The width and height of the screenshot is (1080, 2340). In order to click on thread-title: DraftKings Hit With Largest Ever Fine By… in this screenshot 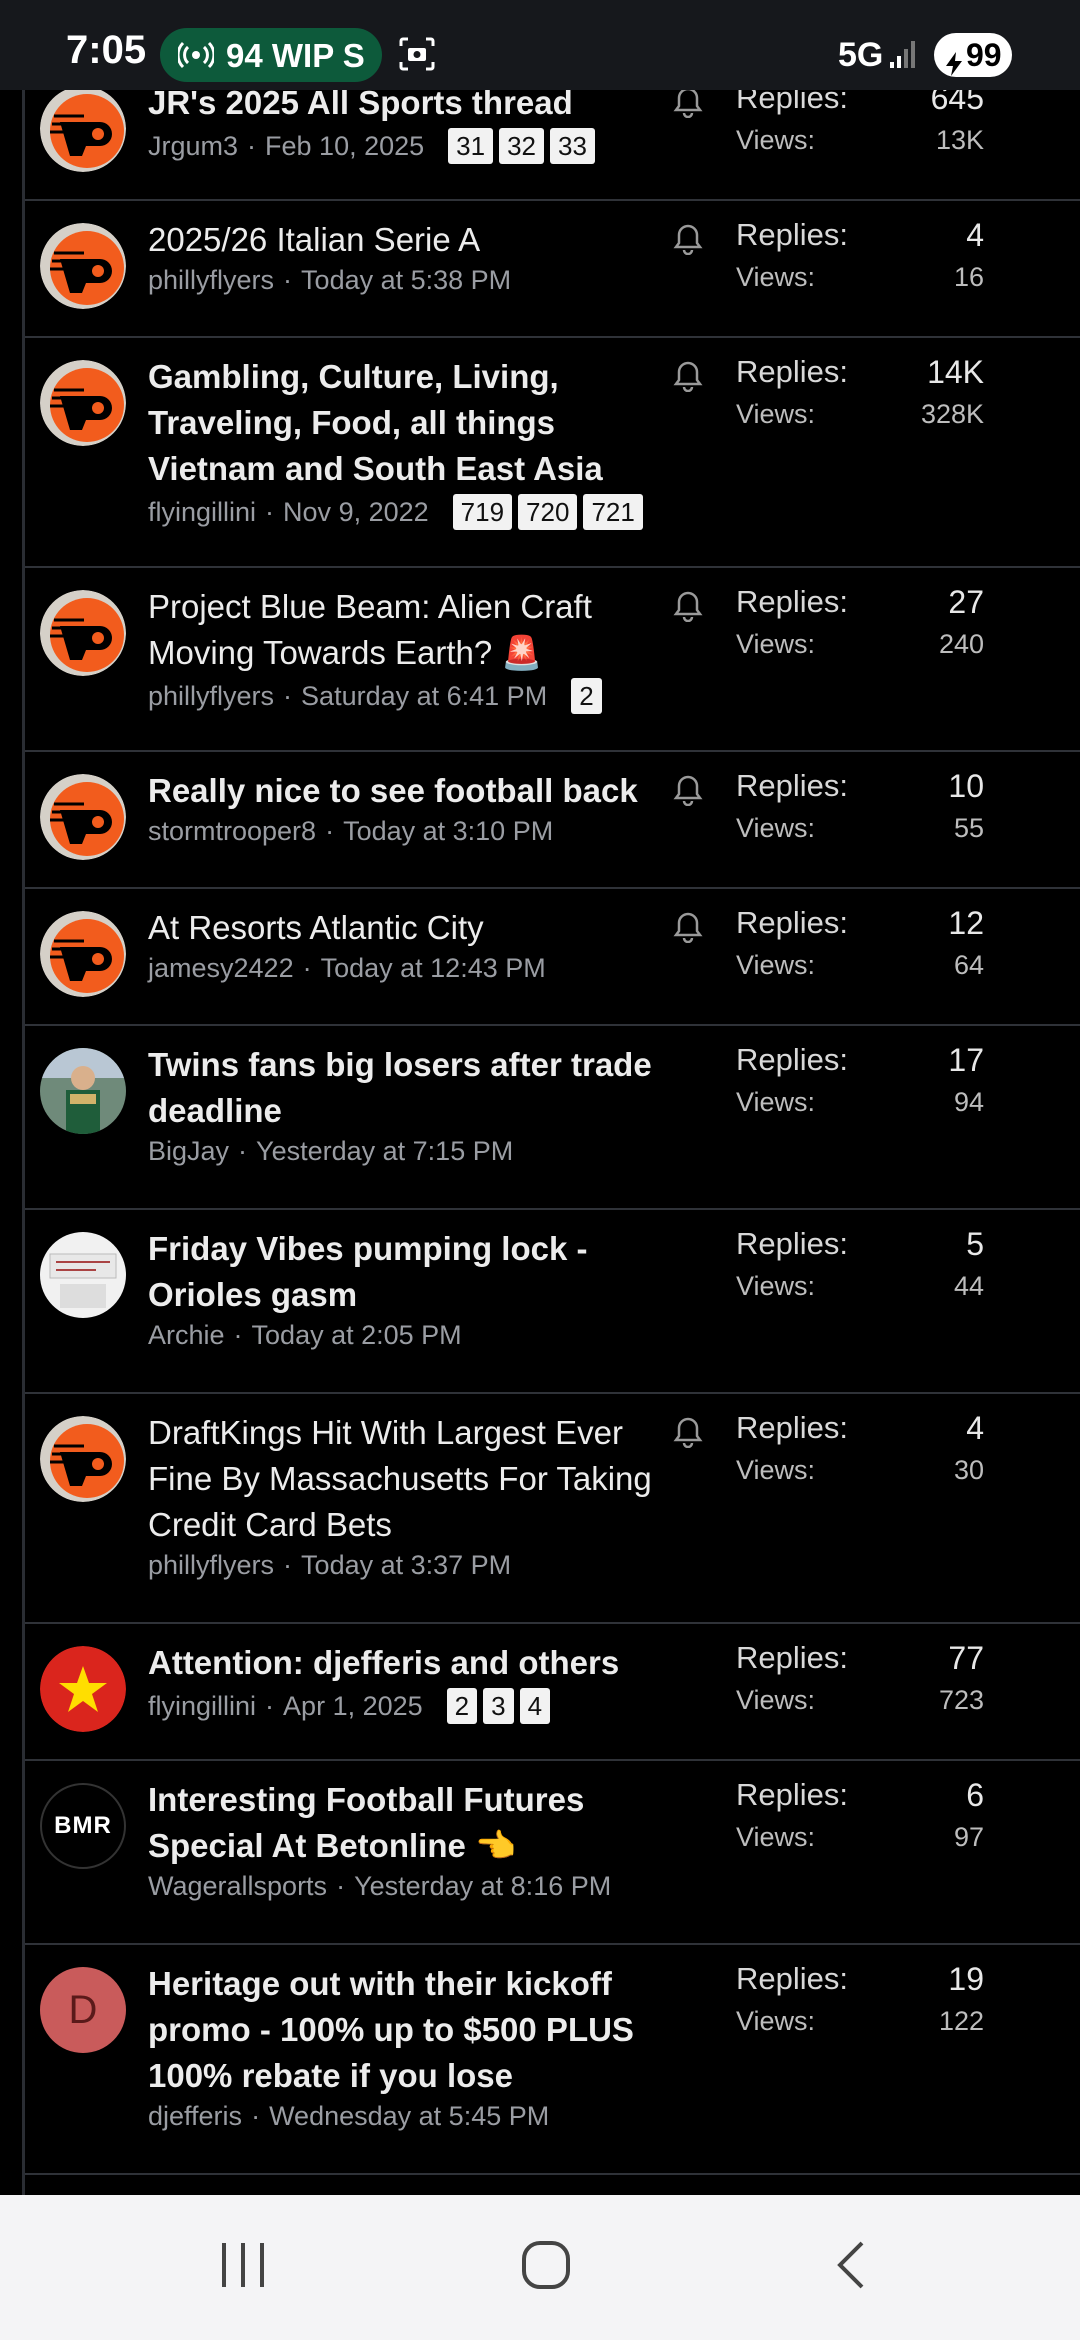, I will do `click(418, 1479)`.